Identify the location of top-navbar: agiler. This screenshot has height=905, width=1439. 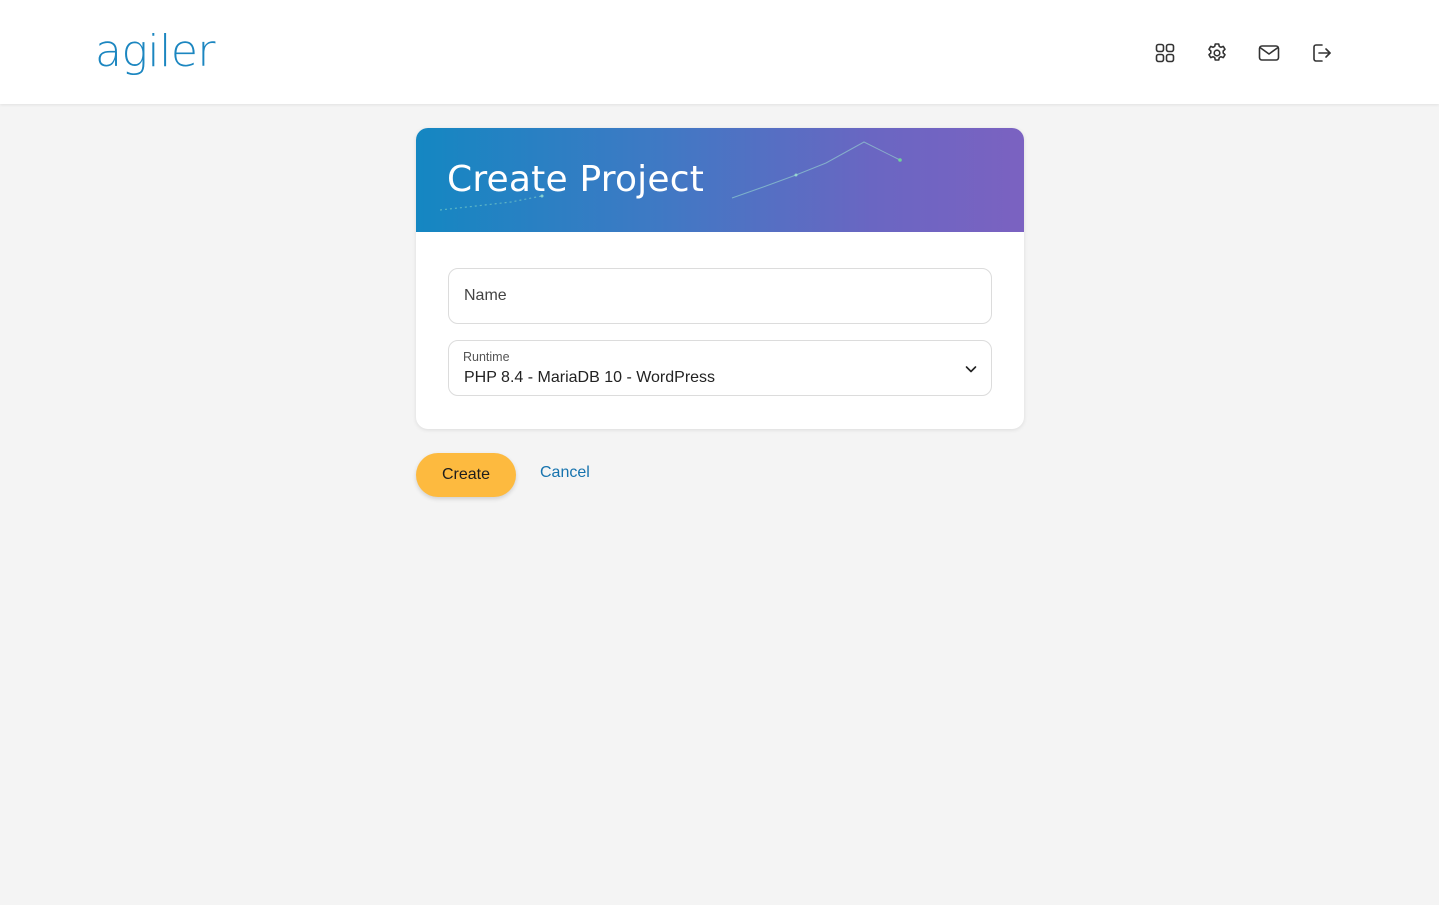
(719, 52).